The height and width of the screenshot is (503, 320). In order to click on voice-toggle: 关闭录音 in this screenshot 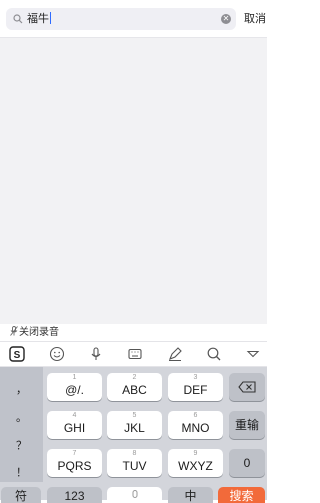, I will do `click(34, 332)`.